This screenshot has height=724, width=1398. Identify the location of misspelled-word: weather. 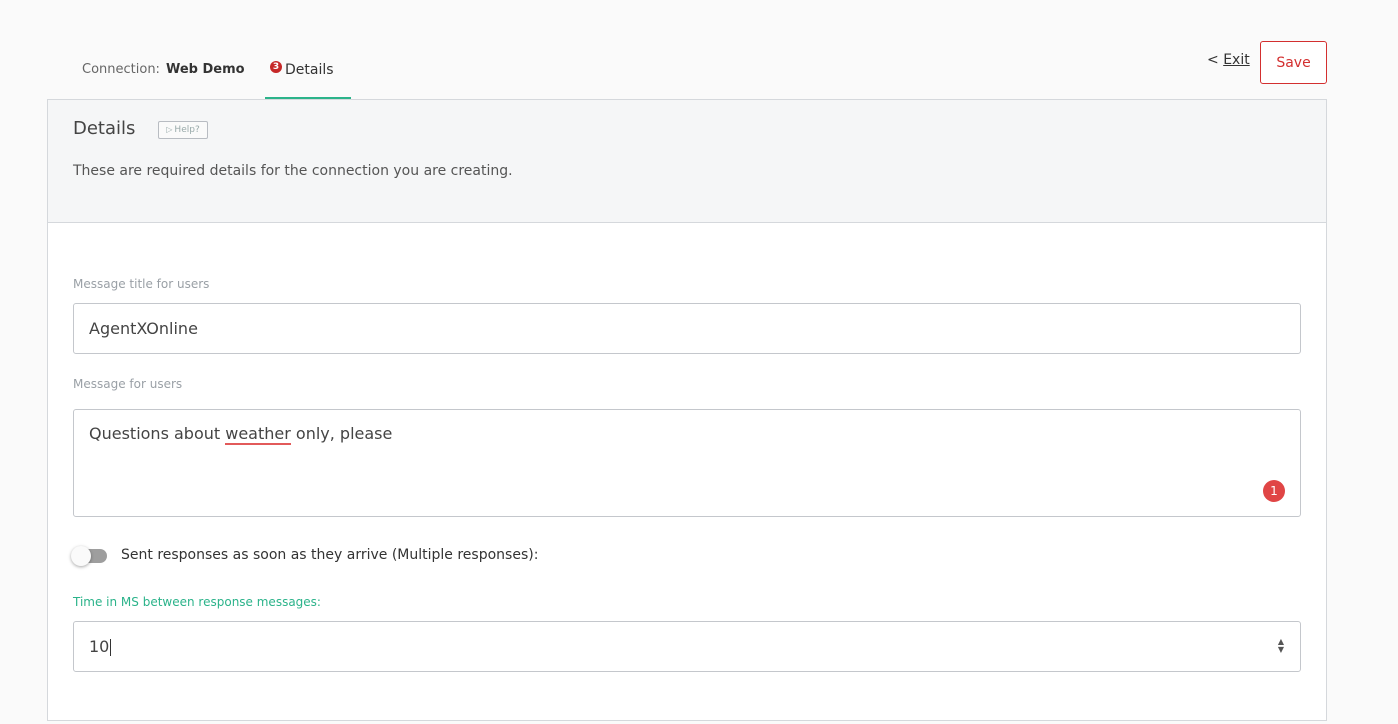
(258, 434).